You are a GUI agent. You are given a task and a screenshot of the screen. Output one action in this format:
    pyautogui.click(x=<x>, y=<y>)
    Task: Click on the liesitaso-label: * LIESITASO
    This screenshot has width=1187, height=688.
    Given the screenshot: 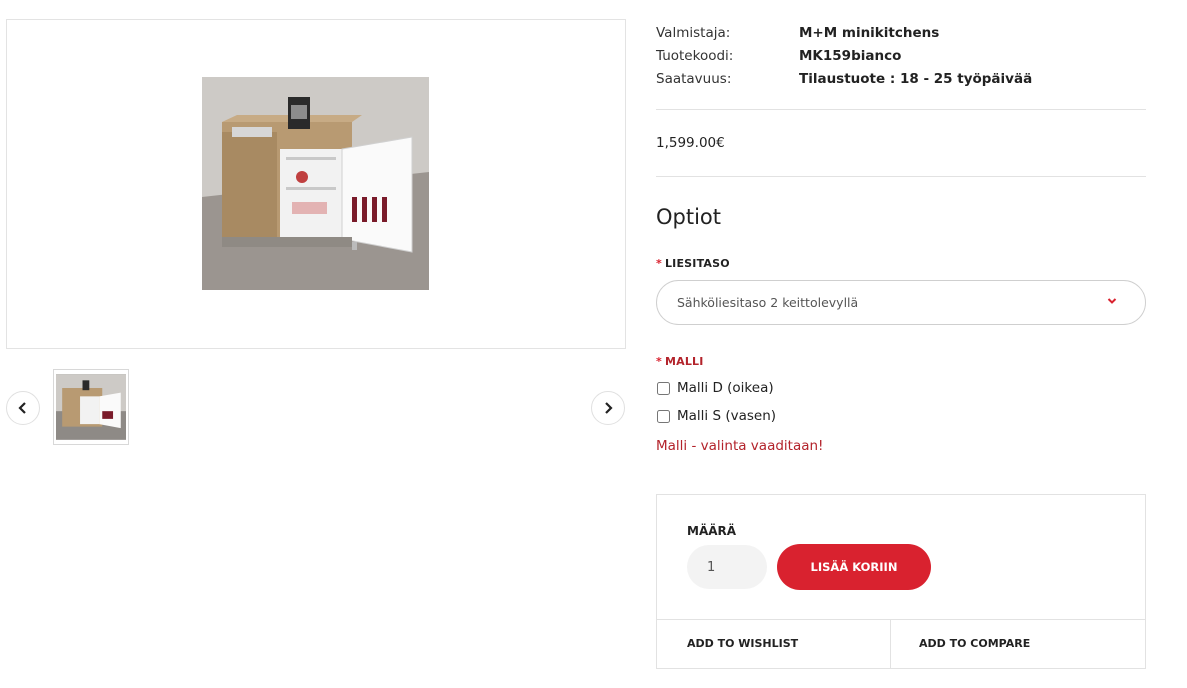 What is the action you would take?
    pyautogui.click(x=693, y=263)
    